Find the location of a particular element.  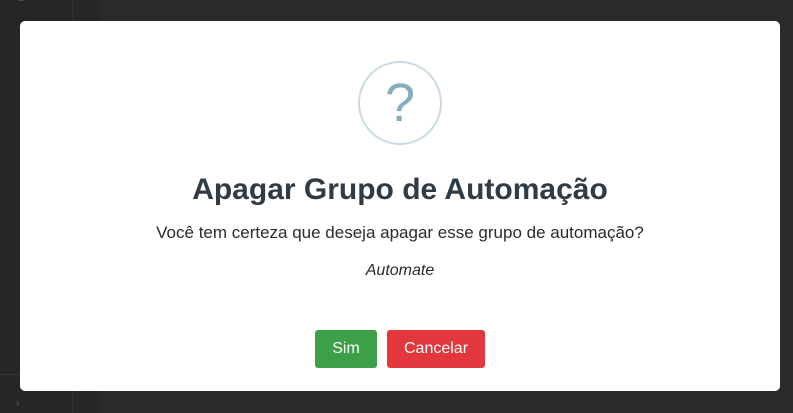

dialog-actions: Sim Cancelar is located at coordinates (400, 349).